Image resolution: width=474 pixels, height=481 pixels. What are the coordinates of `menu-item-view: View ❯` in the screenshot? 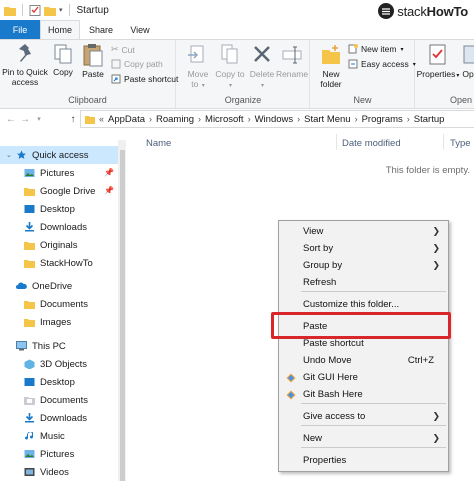 It's located at (363, 231).